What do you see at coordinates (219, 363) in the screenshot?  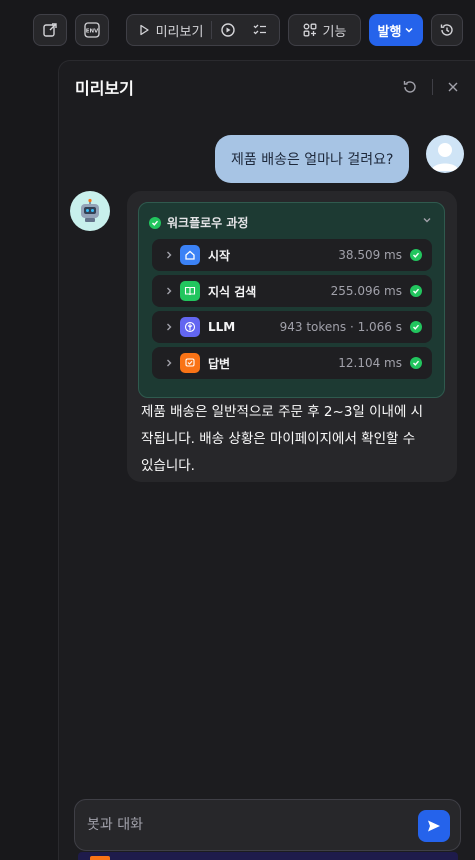 I see `step-name: 답변` at bounding box center [219, 363].